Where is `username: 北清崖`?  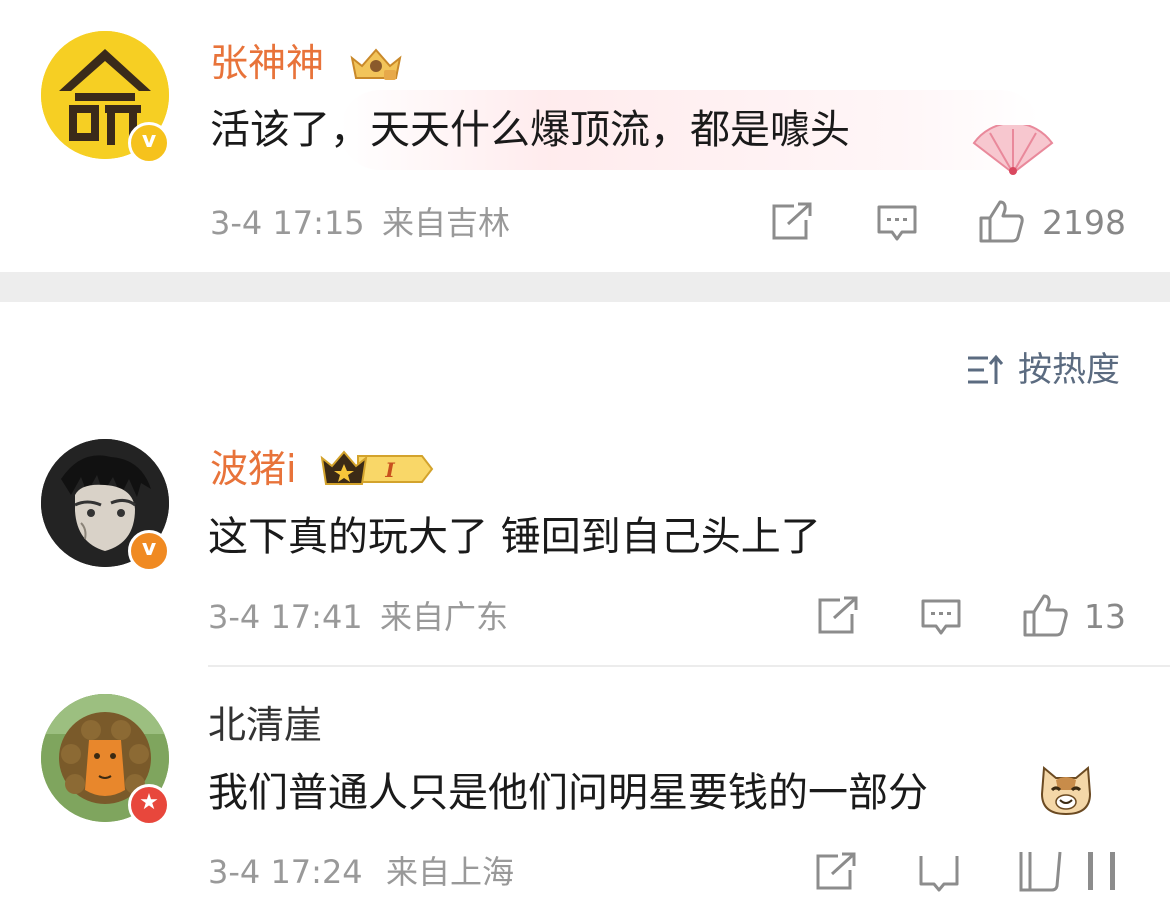
username: 北清崖 is located at coordinates (265, 725).